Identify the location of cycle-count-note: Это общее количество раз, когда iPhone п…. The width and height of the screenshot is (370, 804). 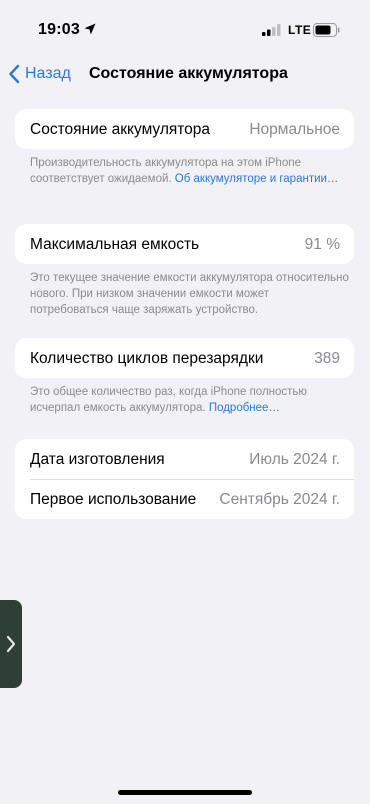
(190, 400).